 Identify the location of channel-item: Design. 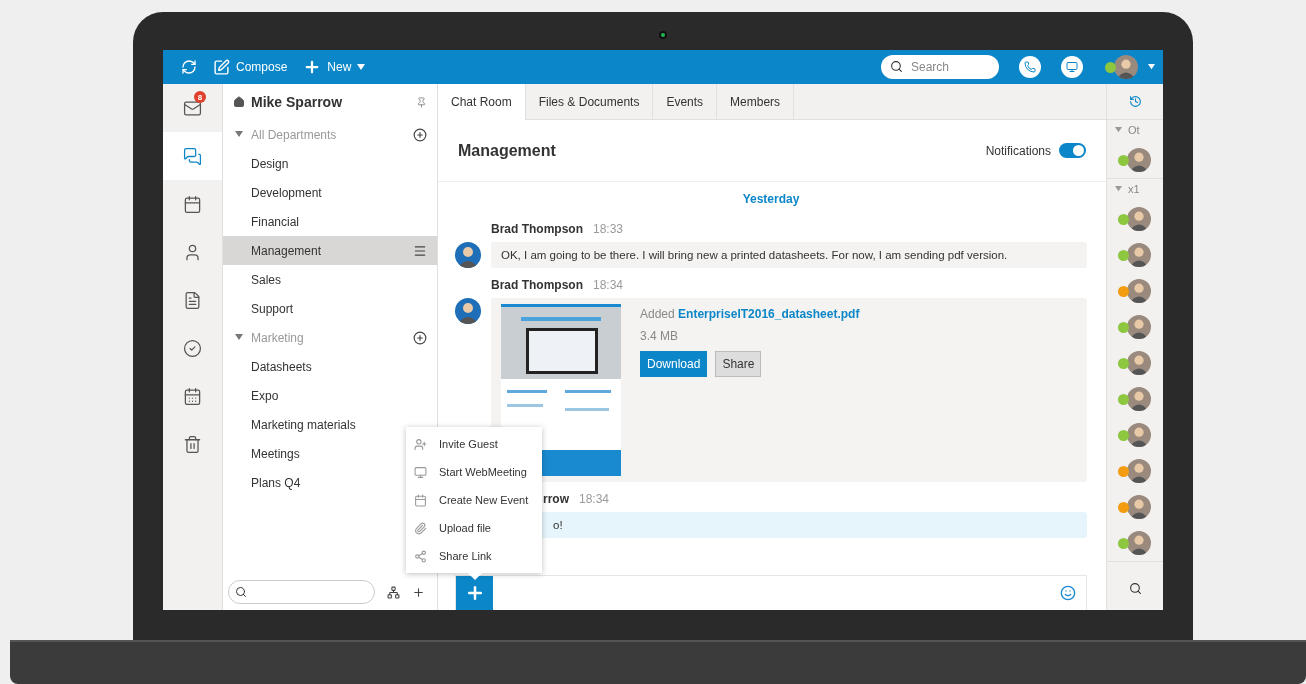
(330, 163).